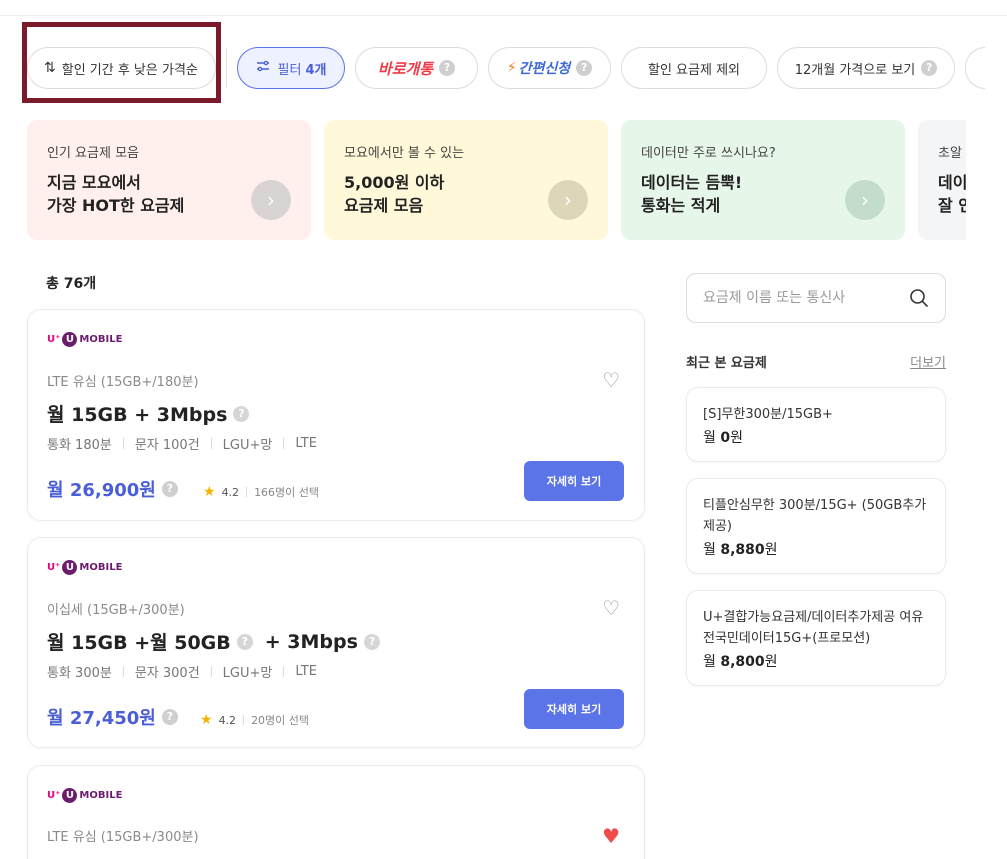 The width and height of the screenshot is (1007, 859). What do you see at coordinates (137, 415) in the screenshot?
I see `plan-title-main: 월 15GB + 3Mbps` at bounding box center [137, 415].